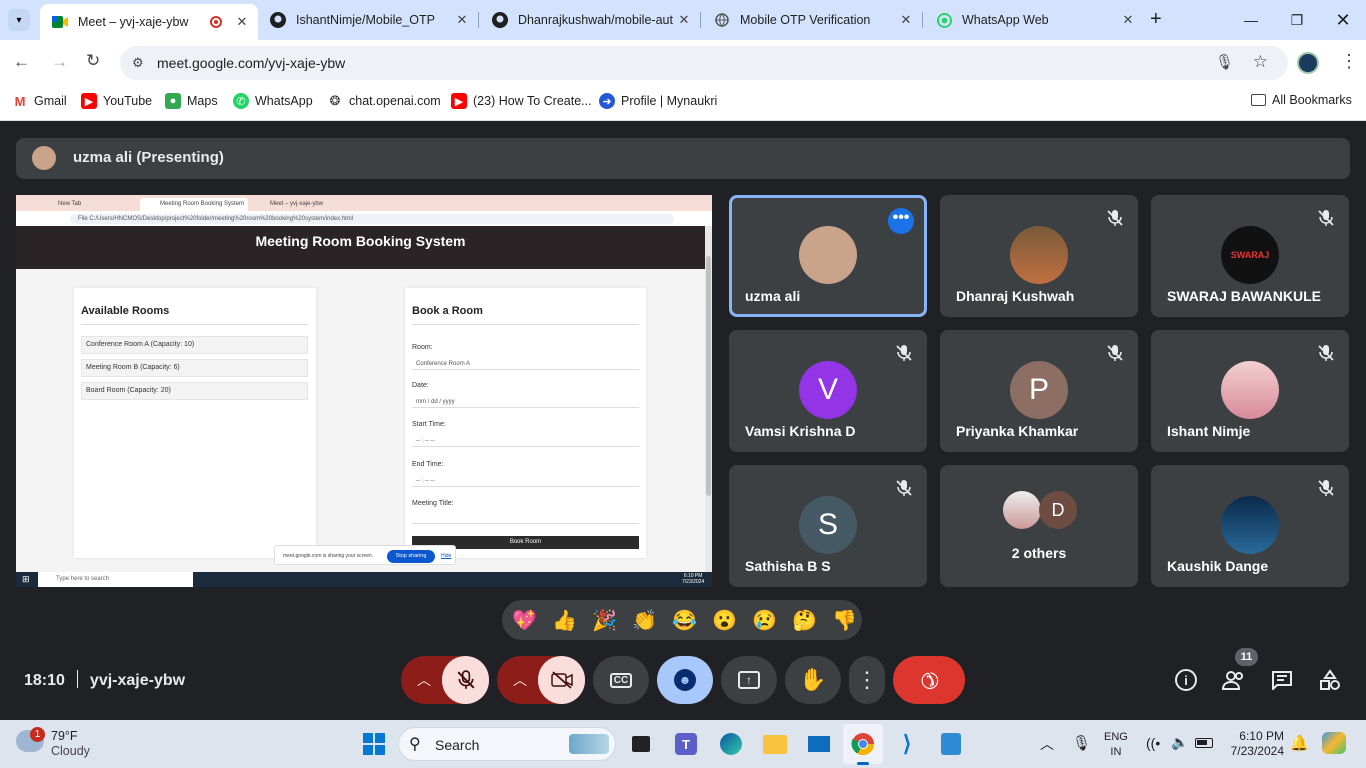 Image resolution: width=1366 pixels, height=768 pixels. I want to click on camera-options-chevron-icon: ︿, so click(520, 680).